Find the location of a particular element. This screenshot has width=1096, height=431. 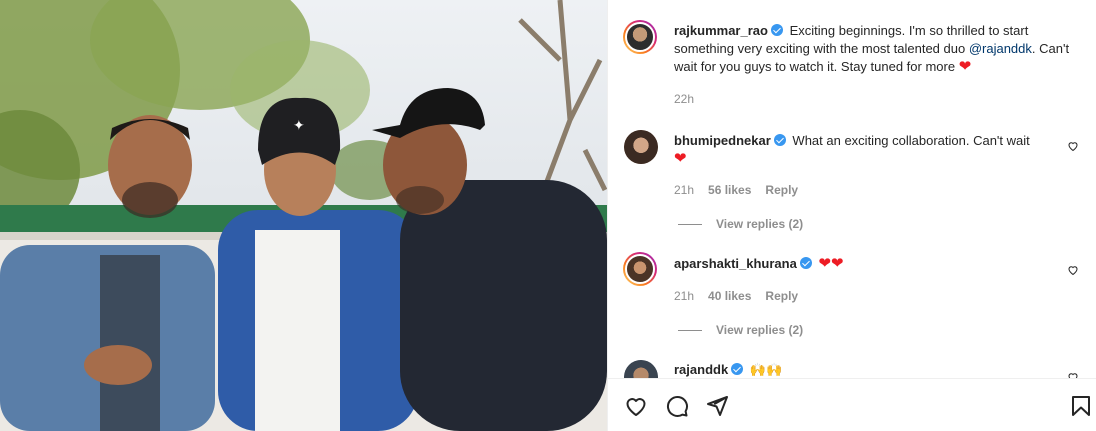

comment-body-3: rajanddk 🙌🙌 is located at coordinates (864, 369).